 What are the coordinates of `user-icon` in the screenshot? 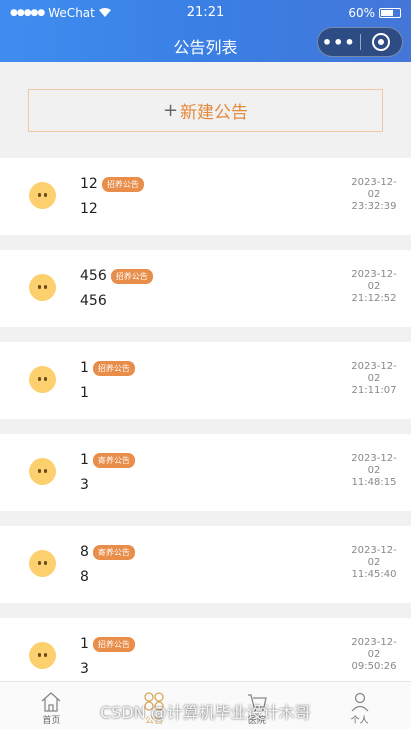 It's located at (360, 702).